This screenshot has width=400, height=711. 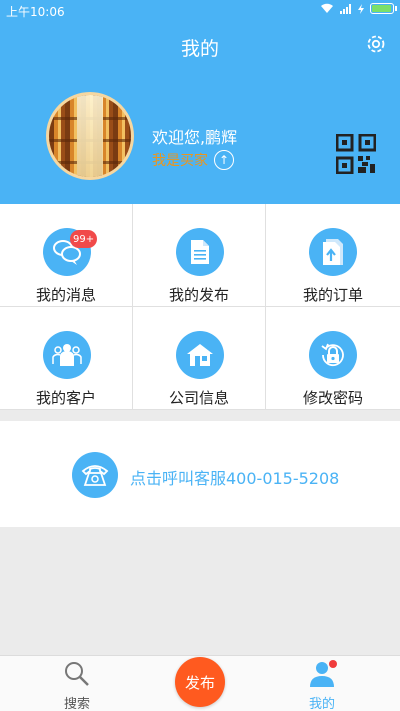 What do you see at coordinates (322, 683) in the screenshot?
I see `tab-mine: 我的` at bounding box center [322, 683].